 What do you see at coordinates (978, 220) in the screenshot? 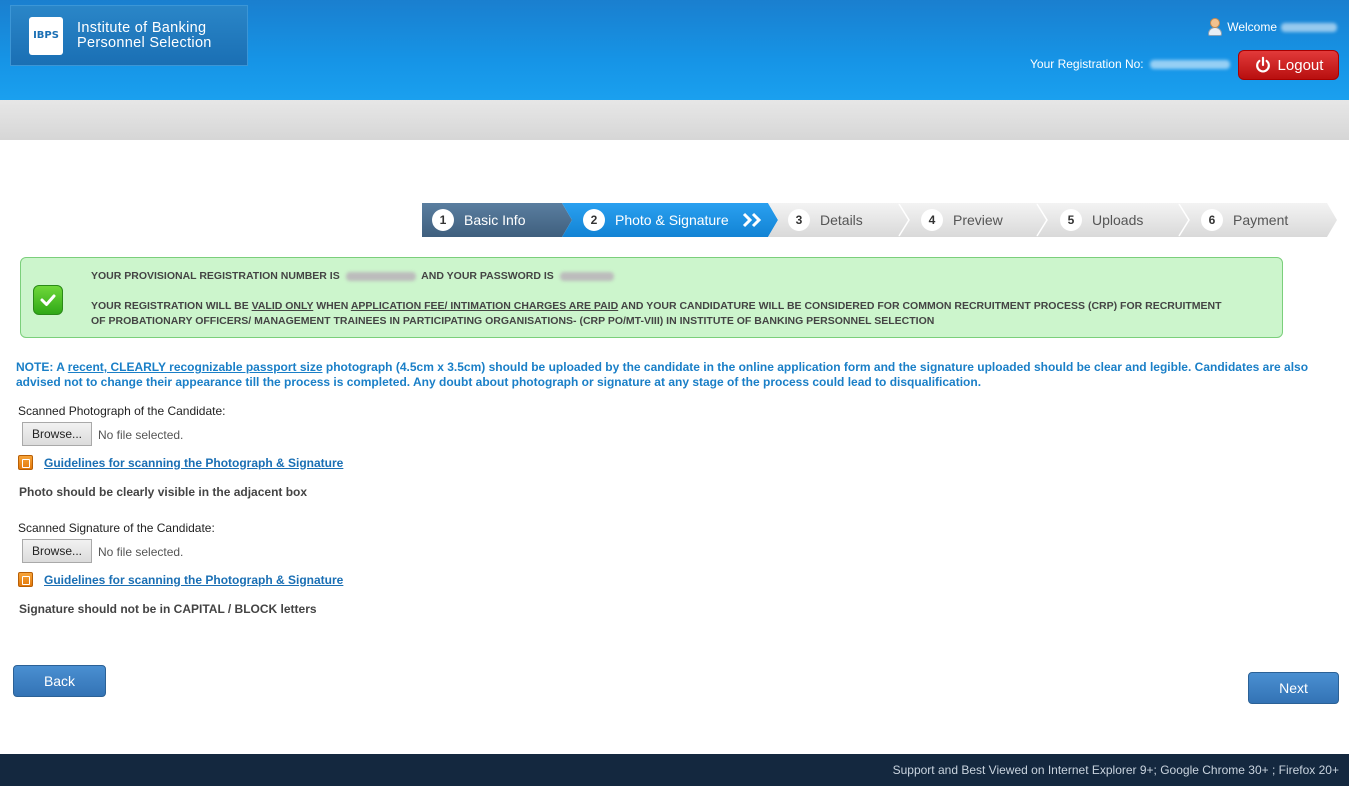
I see `step-label: Preview` at bounding box center [978, 220].